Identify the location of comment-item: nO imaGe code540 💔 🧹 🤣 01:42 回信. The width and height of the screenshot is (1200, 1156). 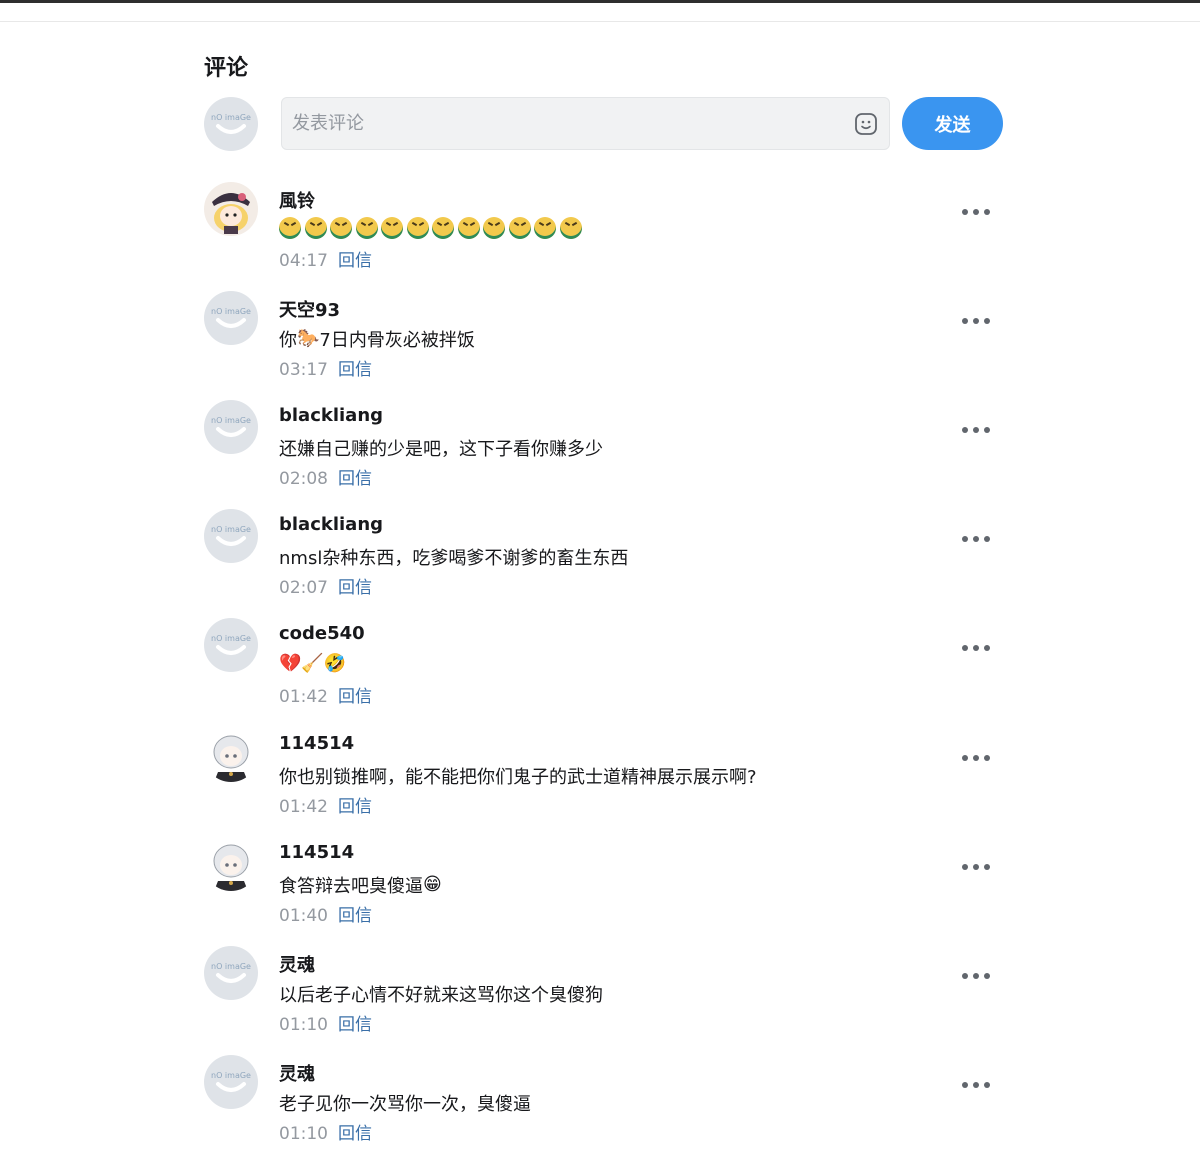
(600, 668).